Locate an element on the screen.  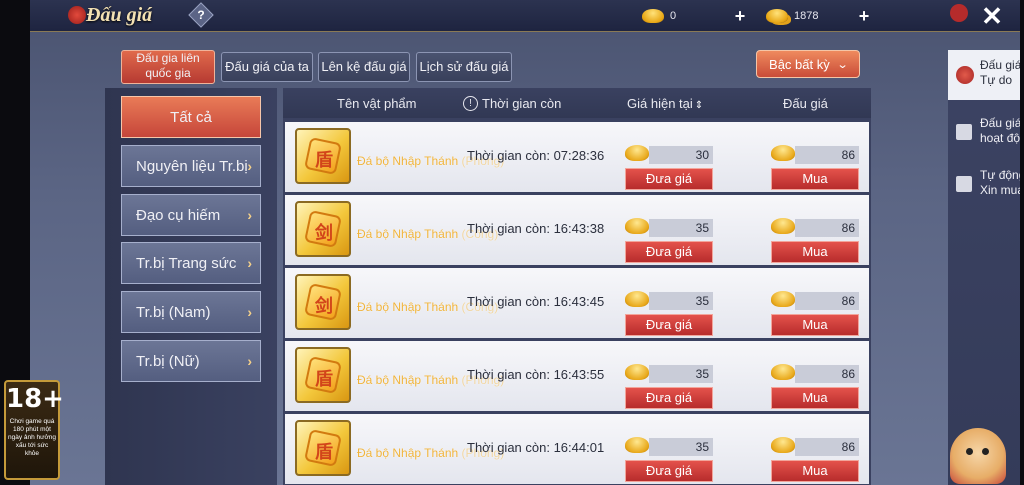
tab-cross-server-auction: Đấu gia liên quốc gia is located at coordinates (168, 67).